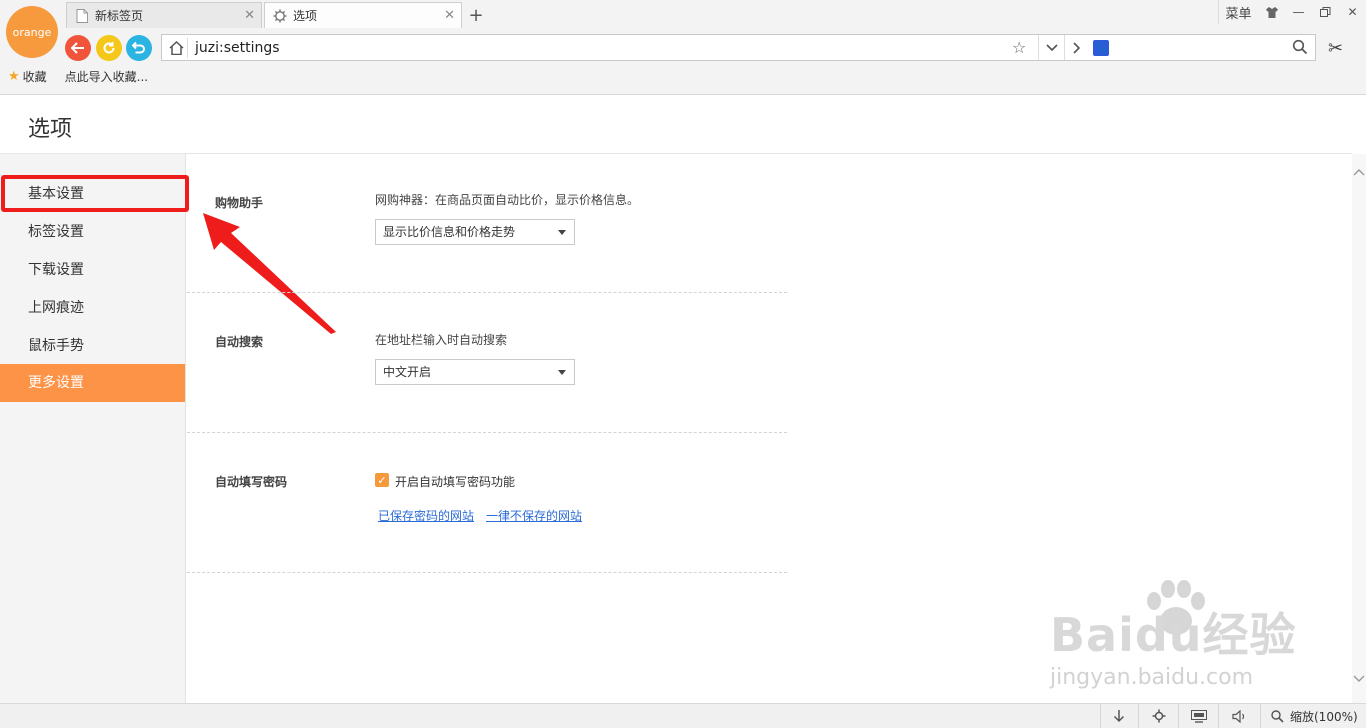 This screenshot has height=728, width=1366. Describe the element at coordinates (1359, 679) in the screenshot. I see `scroll-down-icon` at that location.